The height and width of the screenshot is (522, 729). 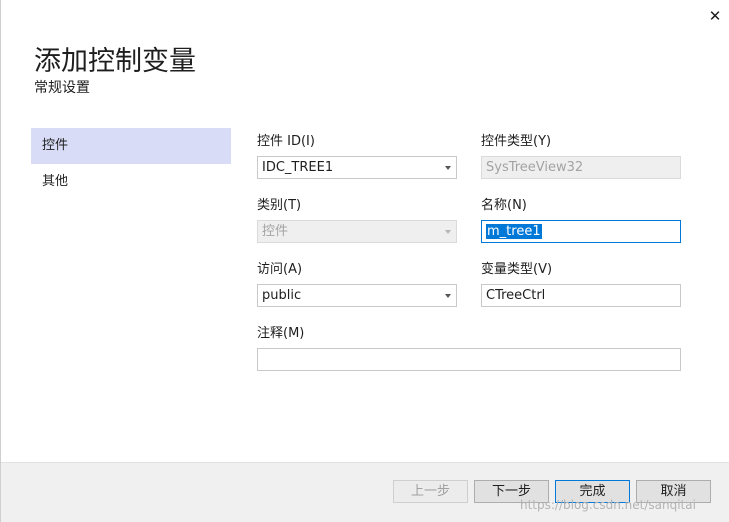 I want to click on access-label: 访问(A), so click(x=280, y=269).